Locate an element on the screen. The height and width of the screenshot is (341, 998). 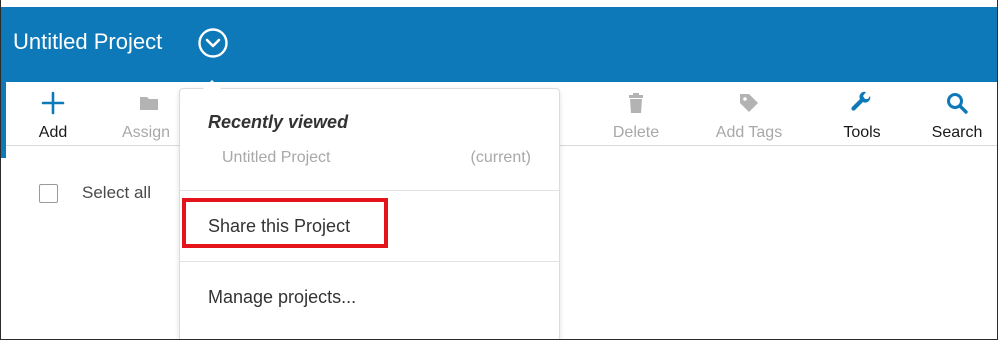
select-all-checkbox is located at coordinates (48, 193).